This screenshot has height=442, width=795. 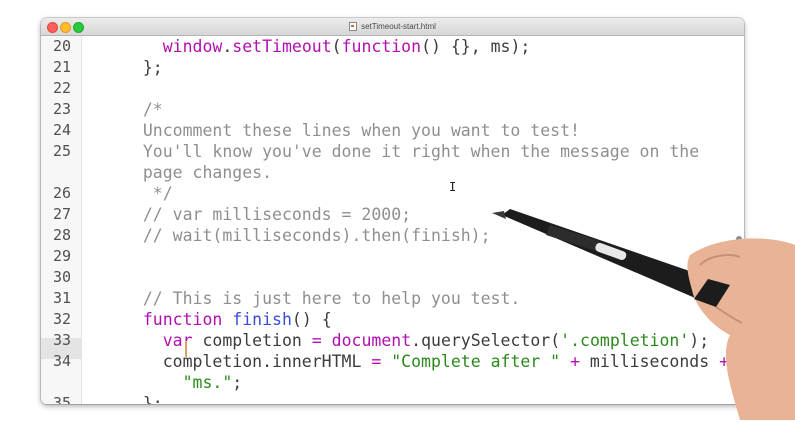 What do you see at coordinates (61, 256) in the screenshot?
I see `line-number: 29` at bounding box center [61, 256].